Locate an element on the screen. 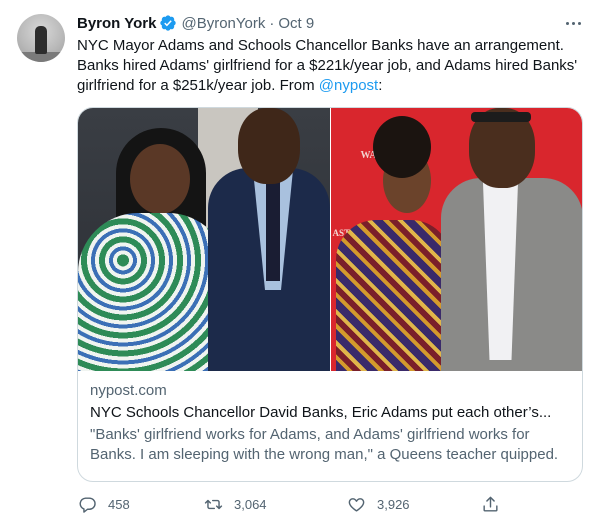  like-button: 3,926 is located at coordinates (378, 504).